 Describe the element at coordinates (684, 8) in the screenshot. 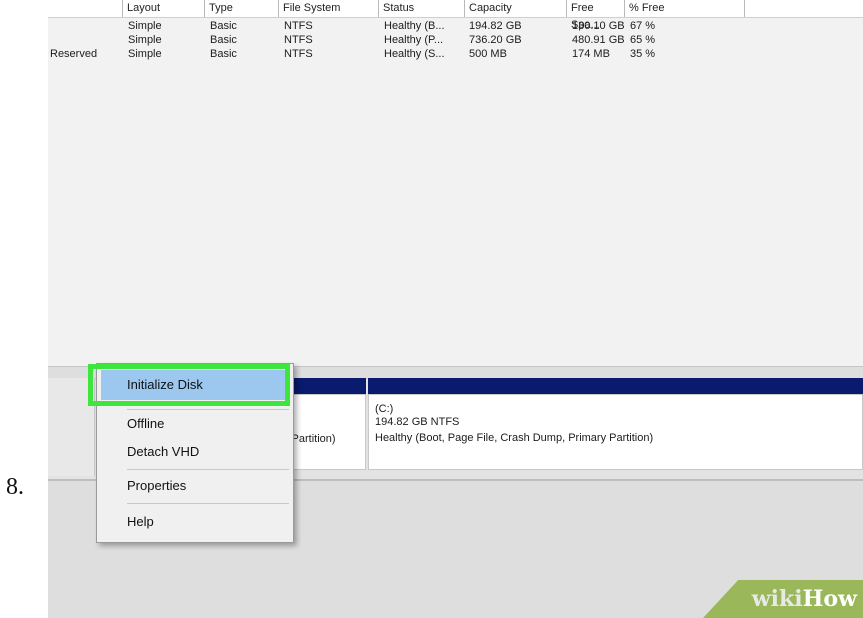

I see `column-percent-free: % Free` at that location.